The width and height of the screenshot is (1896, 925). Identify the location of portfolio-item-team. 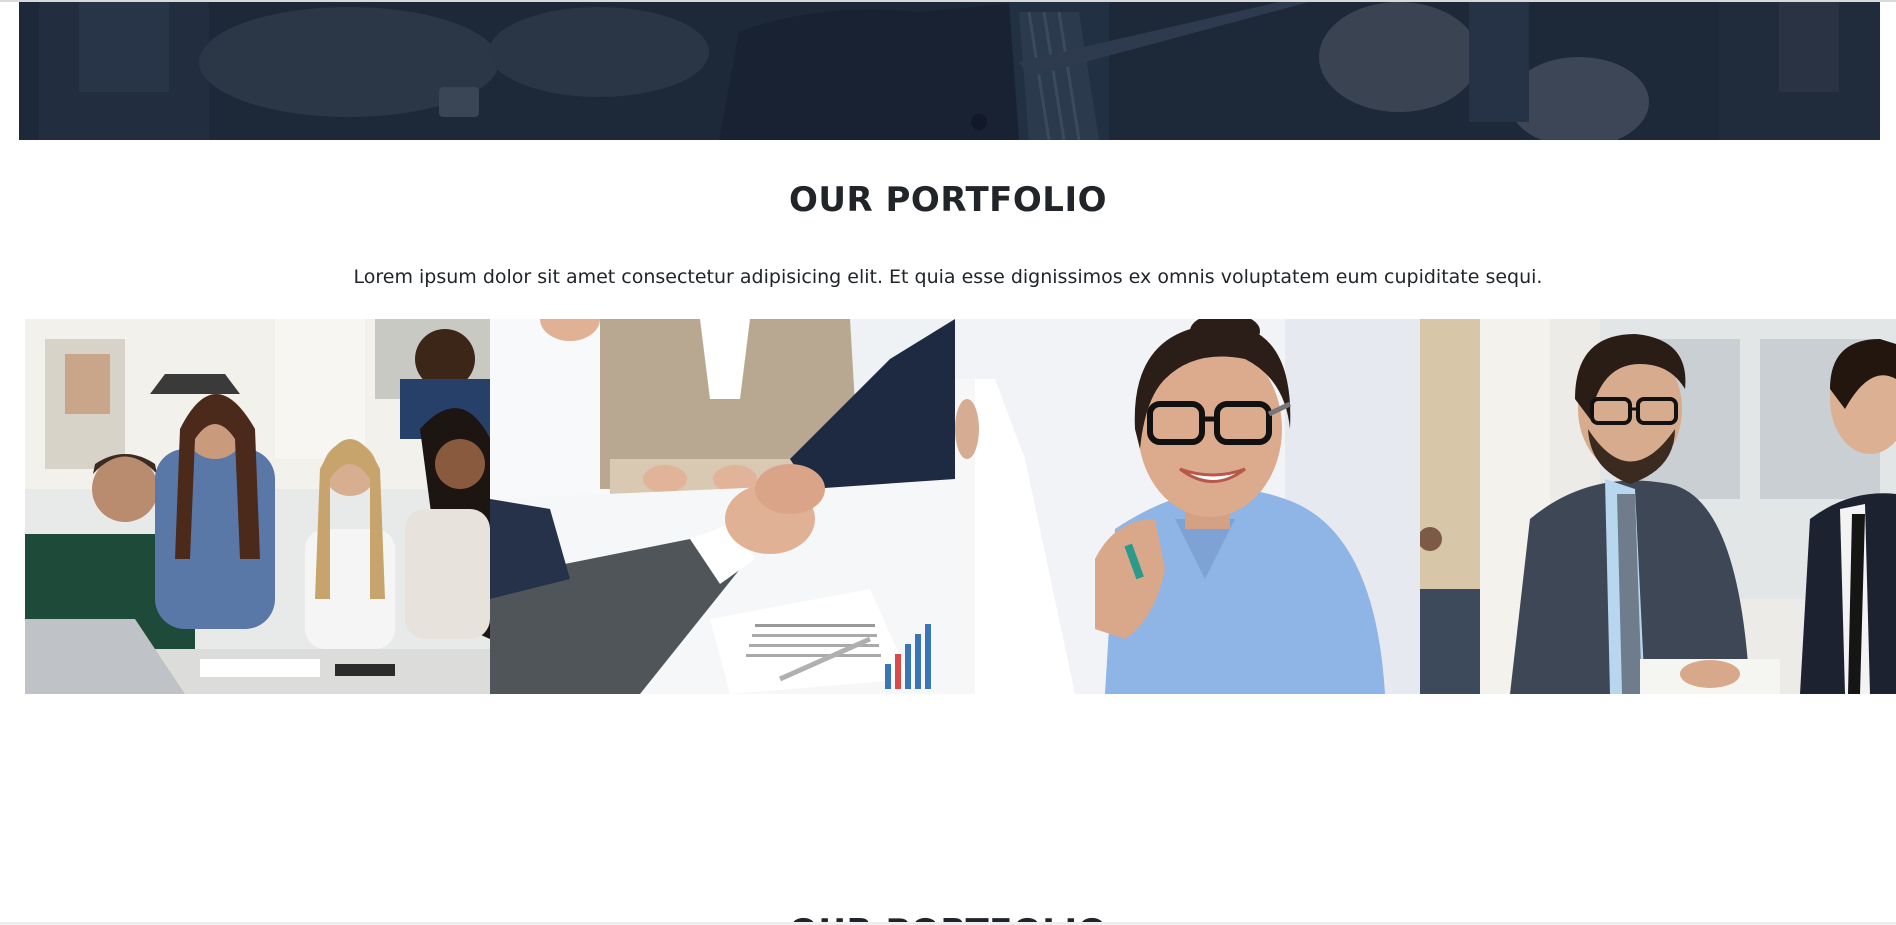
(257, 506).